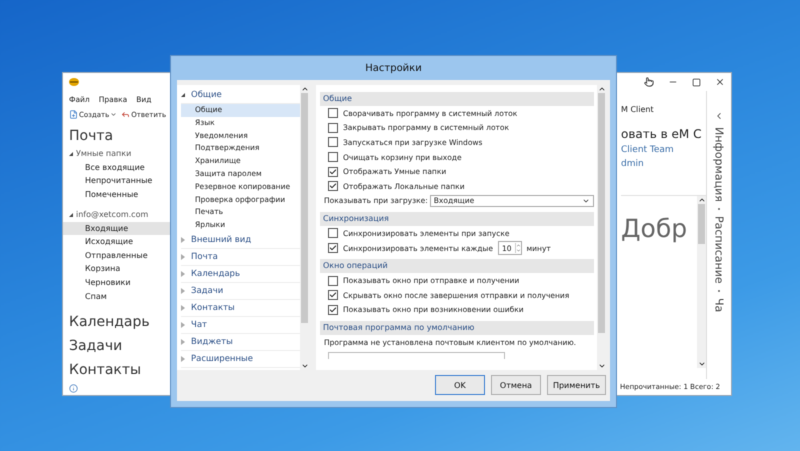 The image size is (800, 451). Describe the element at coordinates (120, 321) in the screenshot. I see `nav-section: Календарь` at that location.